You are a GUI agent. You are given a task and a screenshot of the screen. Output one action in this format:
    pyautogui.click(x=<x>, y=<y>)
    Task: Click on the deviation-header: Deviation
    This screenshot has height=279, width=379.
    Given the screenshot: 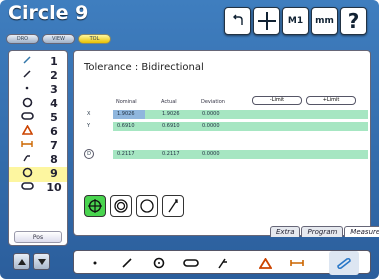 What is the action you would take?
    pyautogui.click(x=213, y=102)
    